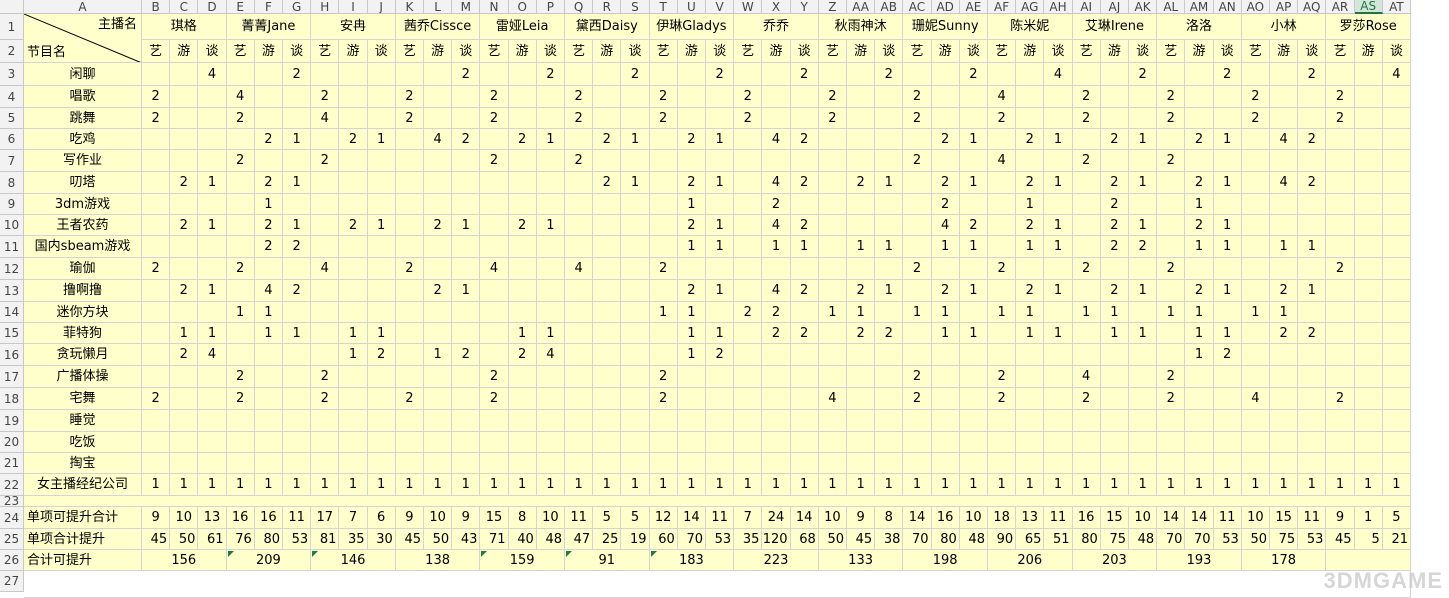 The height and width of the screenshot is (598, 1449). I want to click on column-header-AR: AR, so click(1340, 7).